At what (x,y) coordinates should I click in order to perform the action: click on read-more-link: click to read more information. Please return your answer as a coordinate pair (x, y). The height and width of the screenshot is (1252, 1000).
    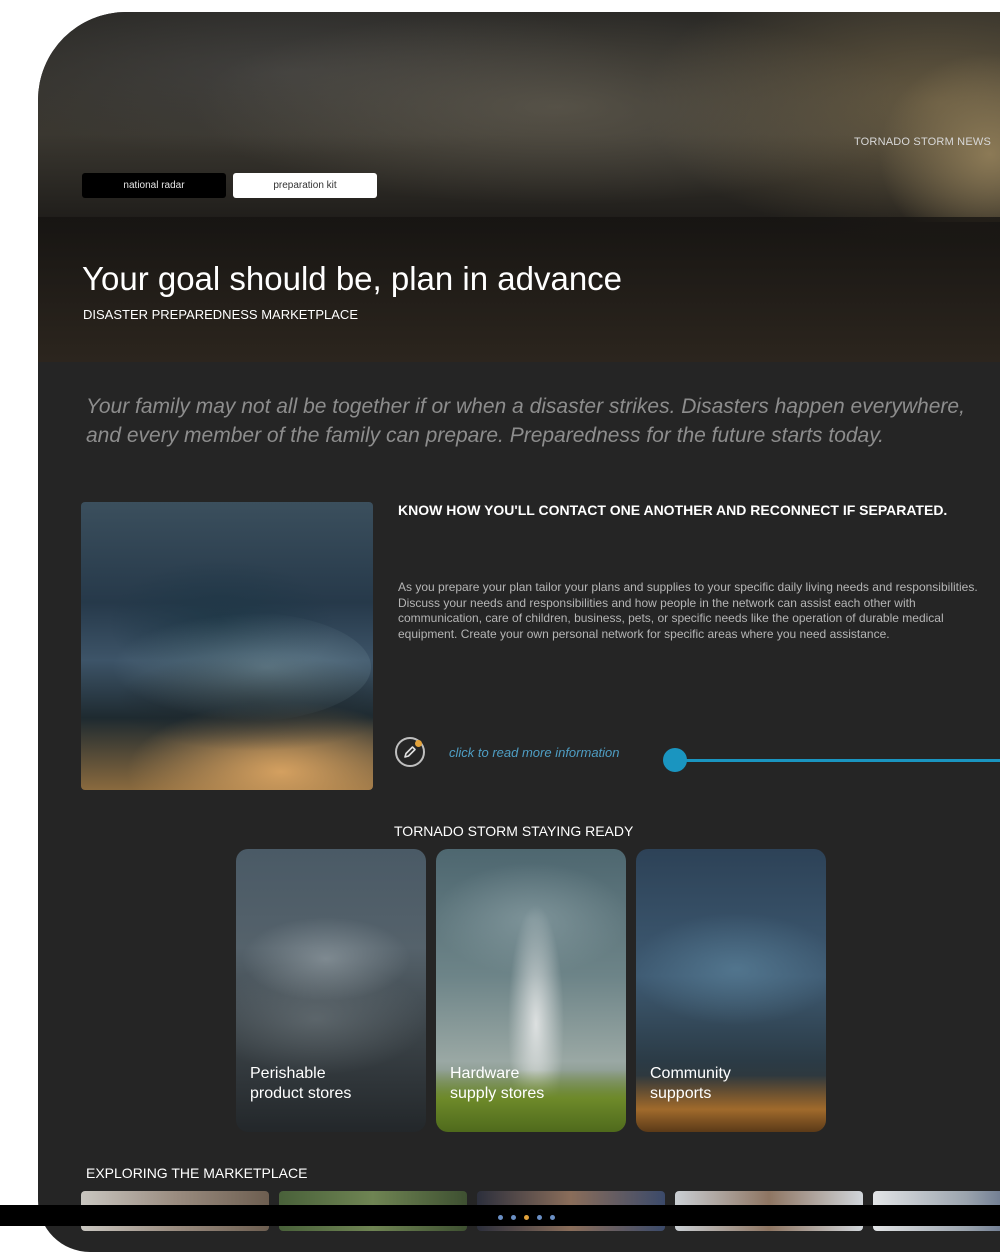
    Looking at the image, I should click on (534, 752).